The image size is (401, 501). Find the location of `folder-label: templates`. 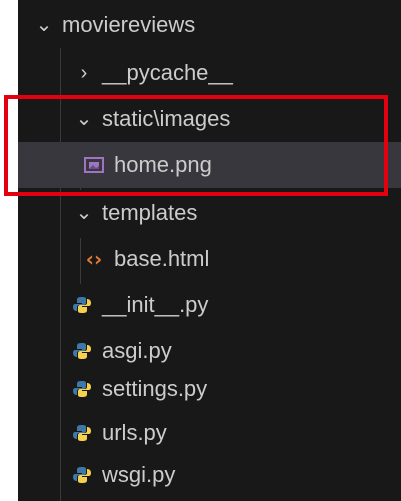

folder-label: templates is located at coordinates (150, 212).